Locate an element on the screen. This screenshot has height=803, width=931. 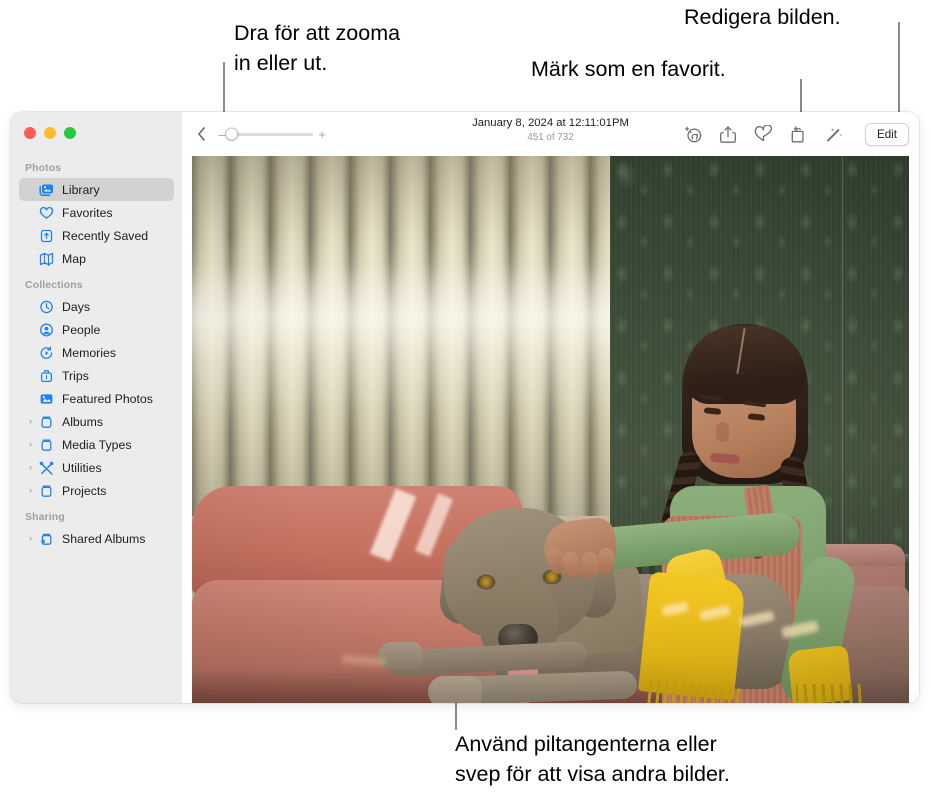
toolbar-actions: Edit is located at coordinates (796, 134).